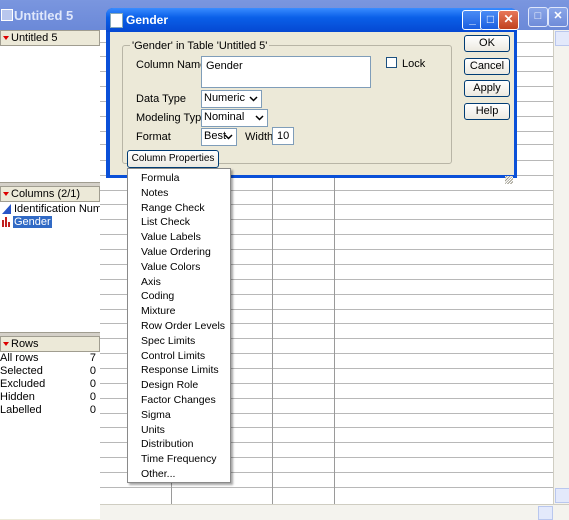 Image resolution: width=569 pixels, height=520 pixels. Describe the element at coordinates (545, 513) in the screenshot. I see `scroll-right-arrow-icon` at that location.